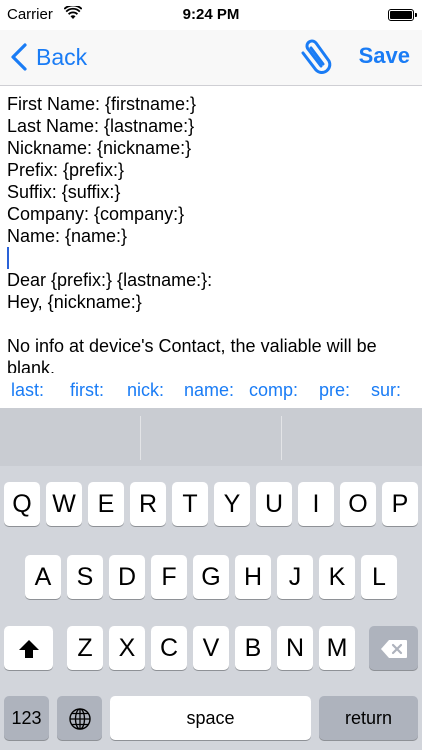  What do you see at coordinates (368, 718) in the screenshot?
I see `return-key: return` at bounding box center [368, 718].